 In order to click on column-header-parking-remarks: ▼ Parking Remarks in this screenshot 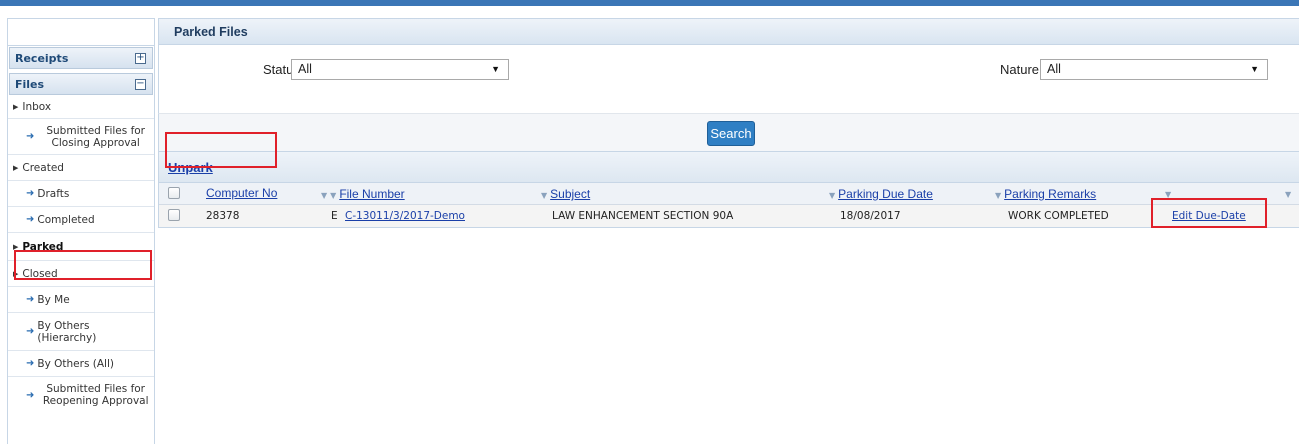, I will do `click(1045, 194)`.